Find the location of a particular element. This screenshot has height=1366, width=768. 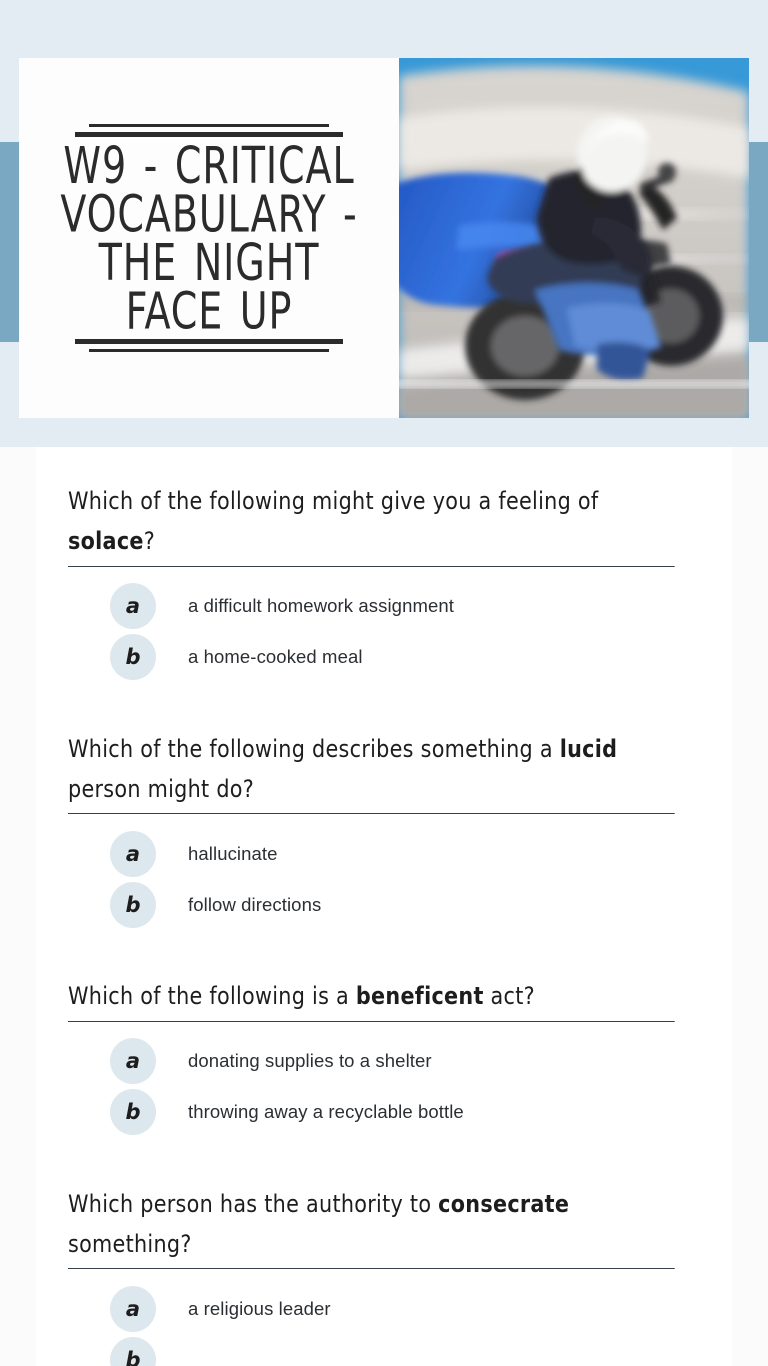

option-label: throwing away a recyclable bottle is located at coordinates (326, 1112).